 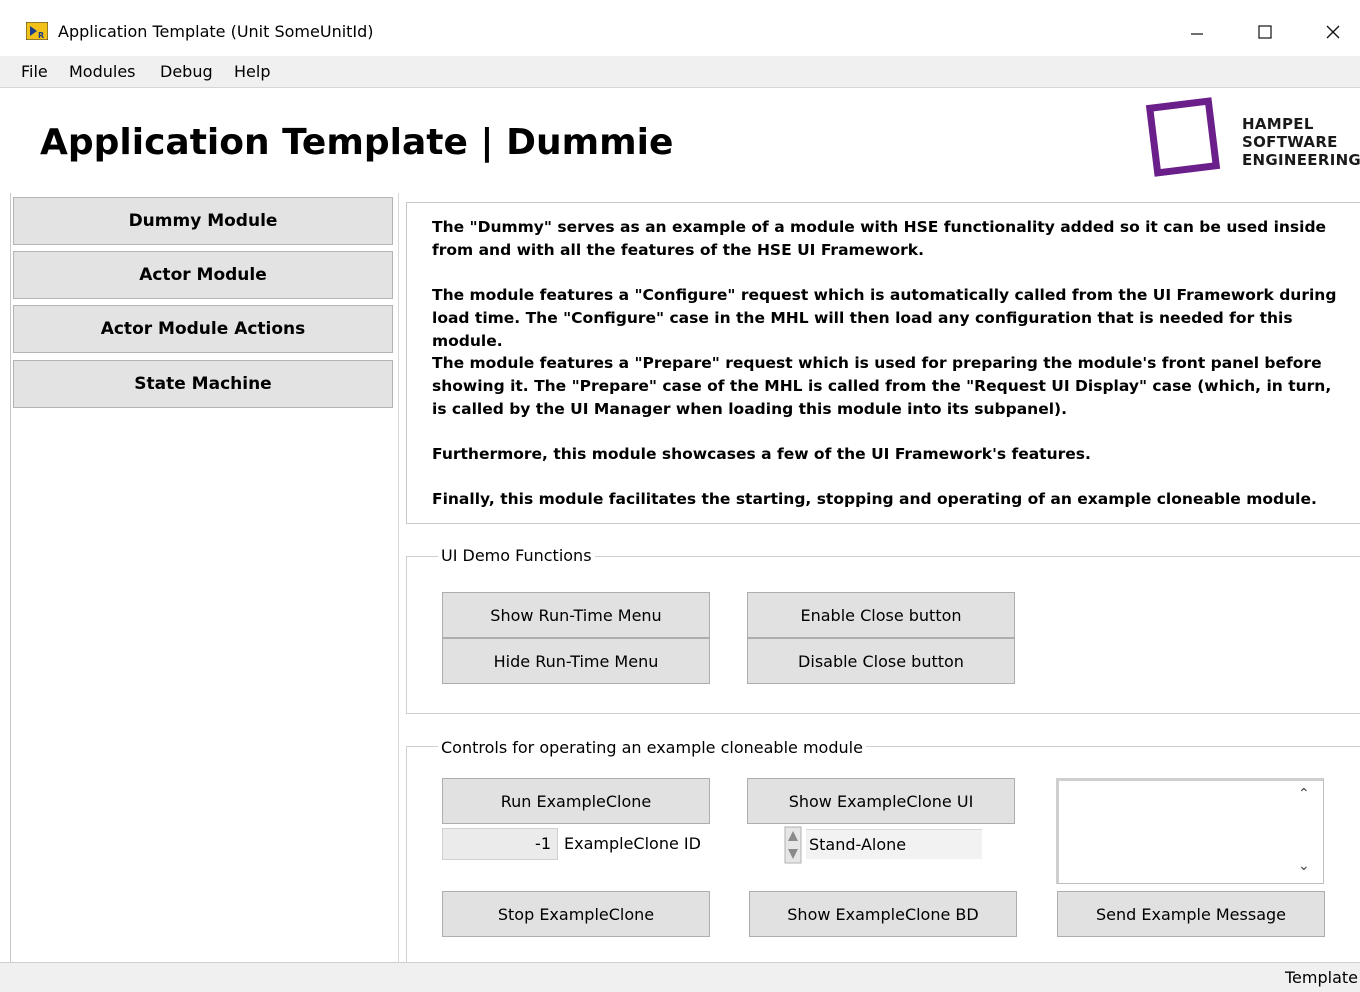 What do you see at coordinates (203, 384) in the screenshot?
I see `nav-state-machine: State Machine` at bounding box center [203, 384].